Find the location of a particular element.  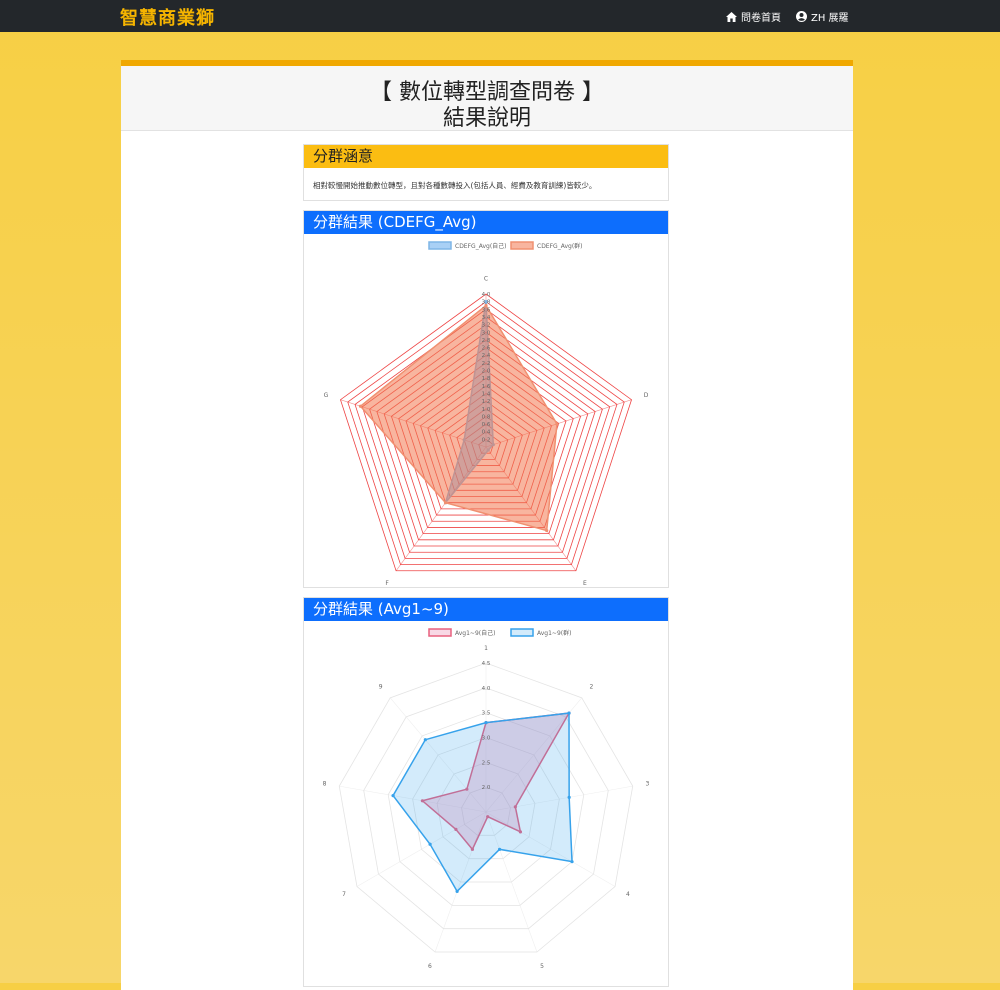

tick-label-2-2: 3.0 is located at coordinates (486, 739).